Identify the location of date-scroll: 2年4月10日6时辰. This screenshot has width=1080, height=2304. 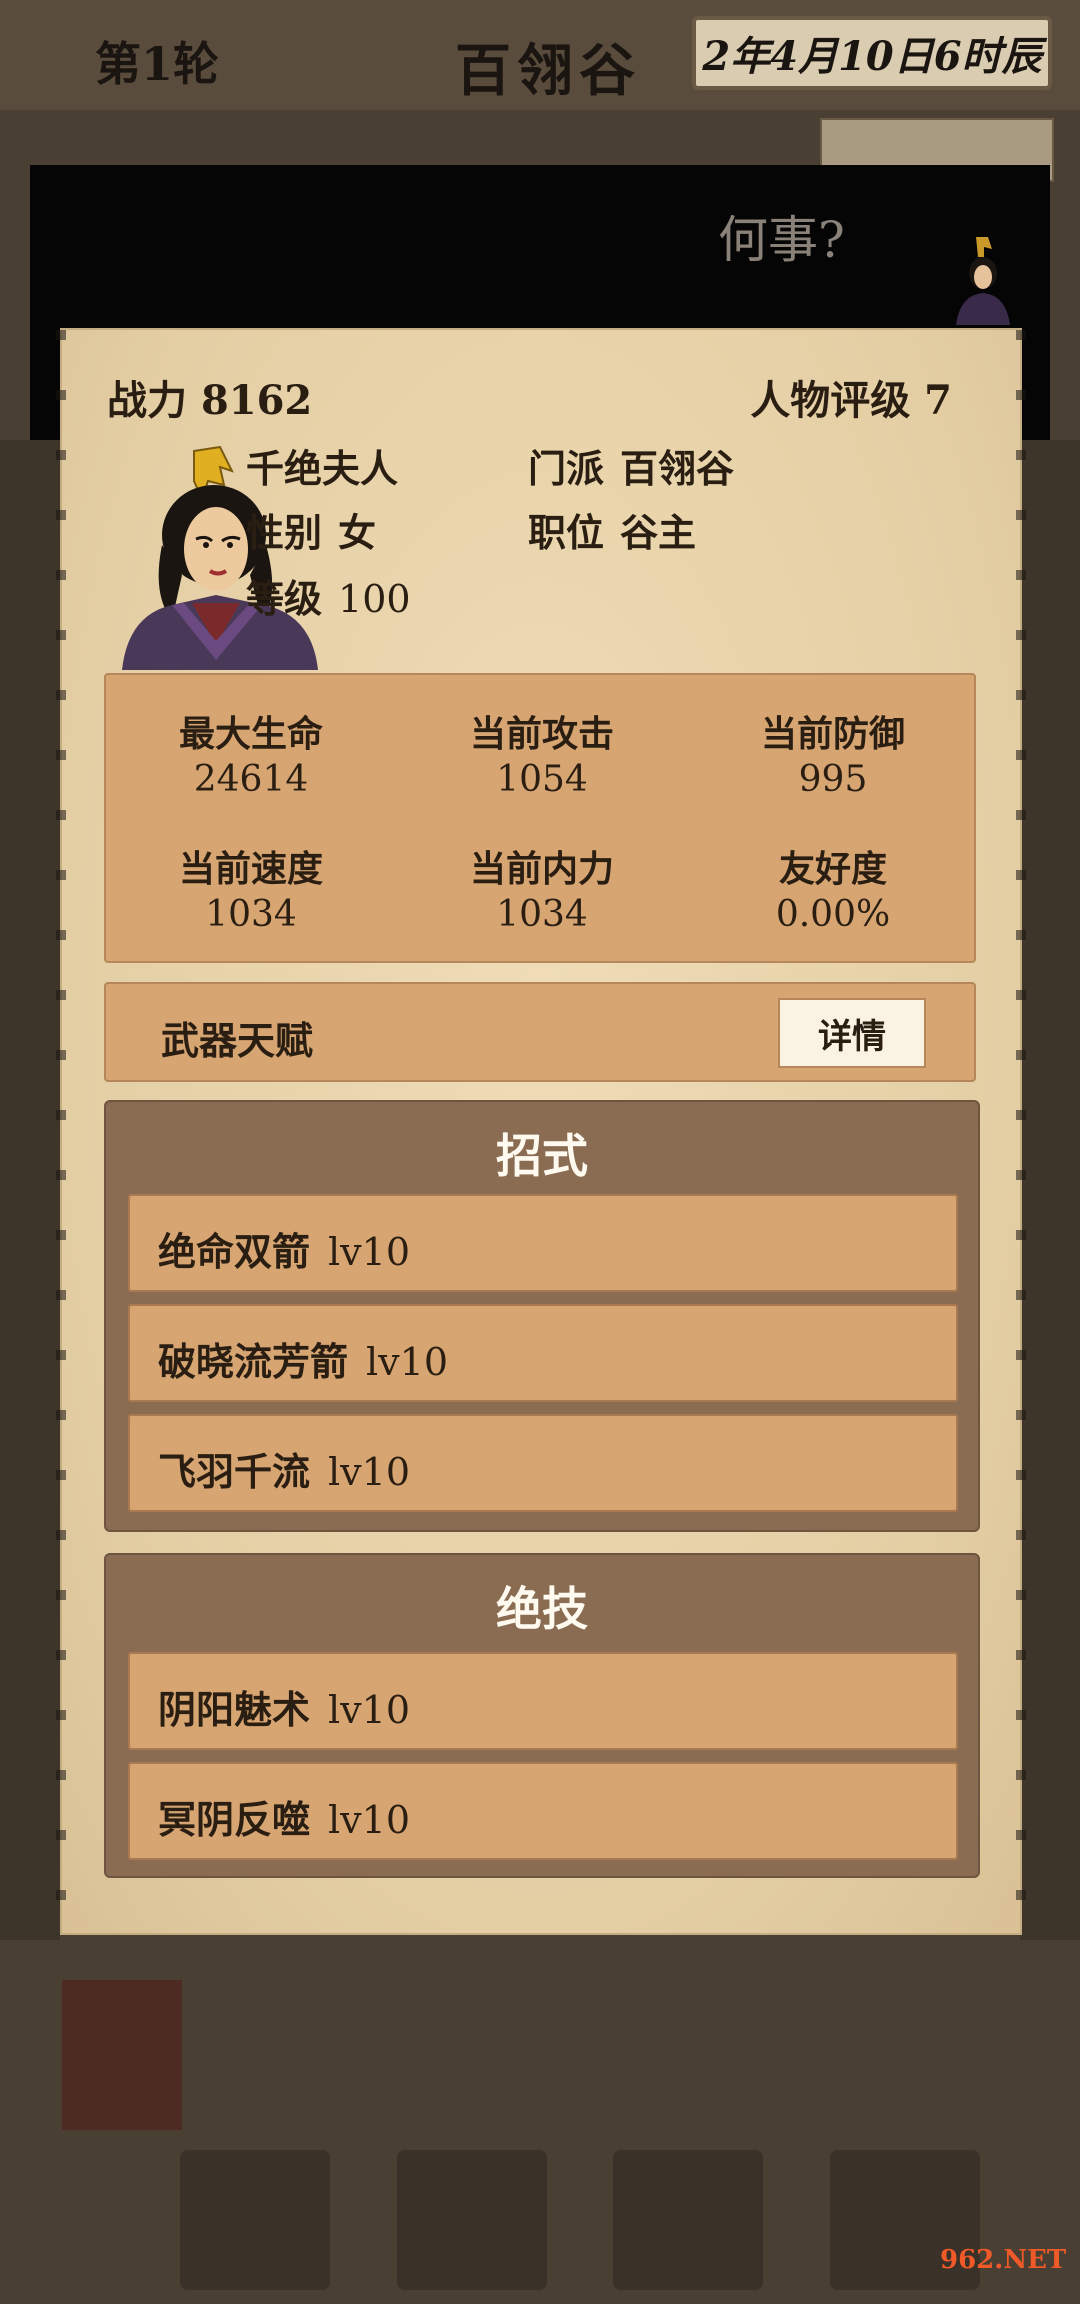
(872, 53).